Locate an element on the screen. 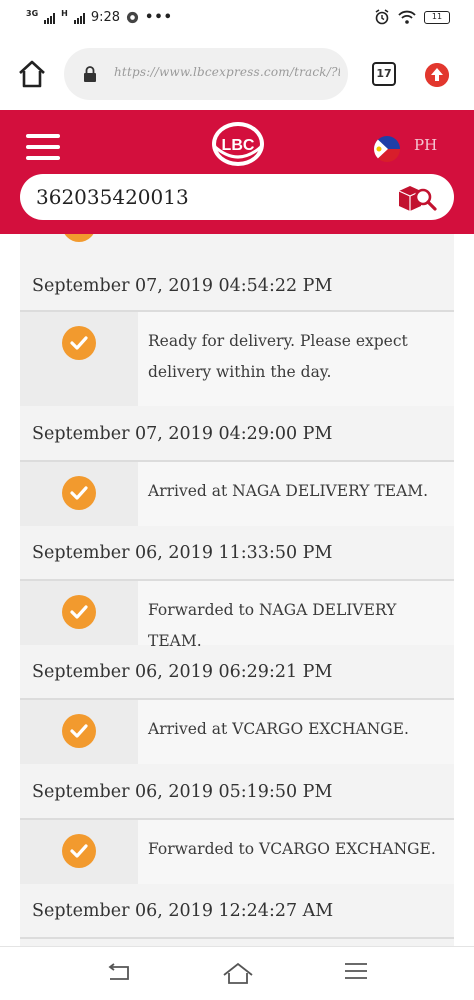 This screenshot has width=474, height=1000. battery-icon: 11 is located at coordinates (437, 17).